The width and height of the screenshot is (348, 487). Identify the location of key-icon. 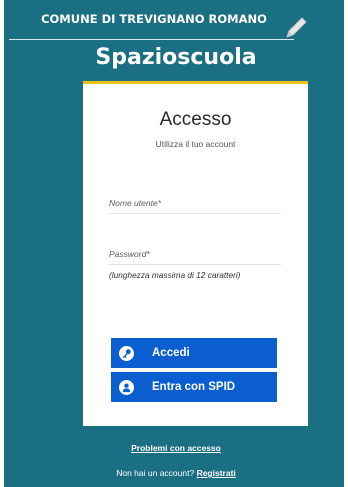
(126, 353).